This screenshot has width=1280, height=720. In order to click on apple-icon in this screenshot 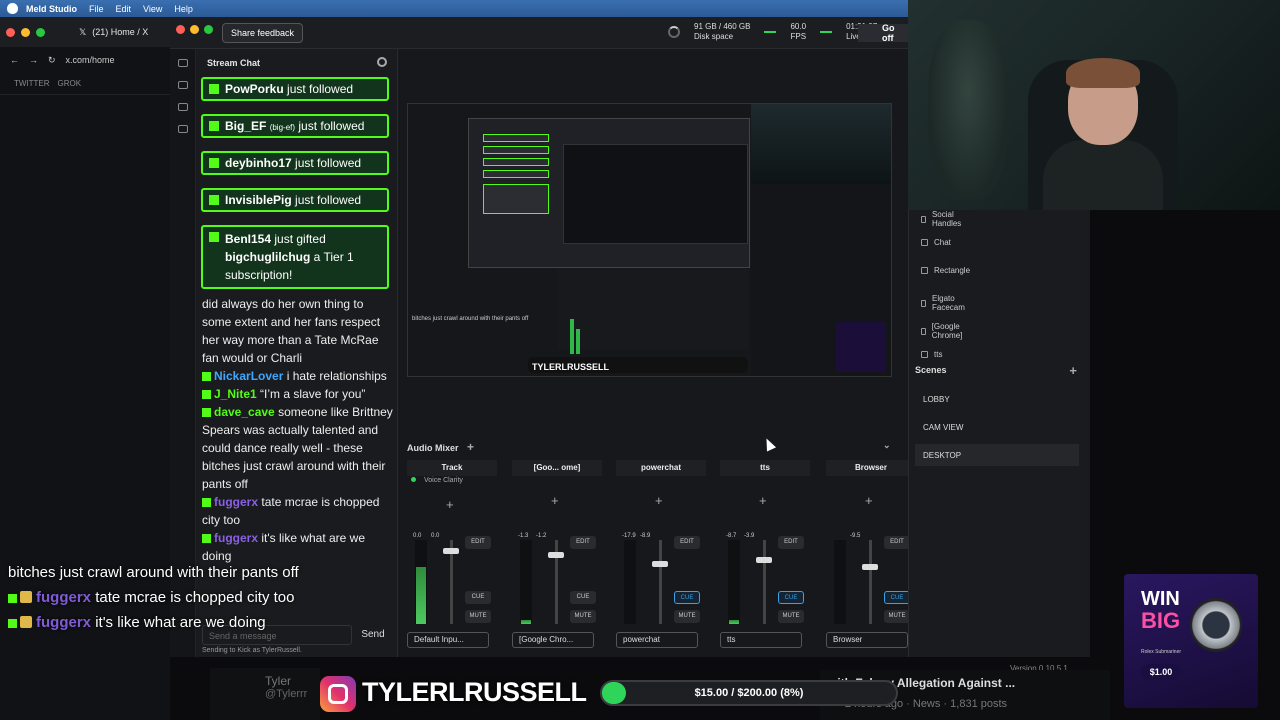, I will do `click(12, 8)`.